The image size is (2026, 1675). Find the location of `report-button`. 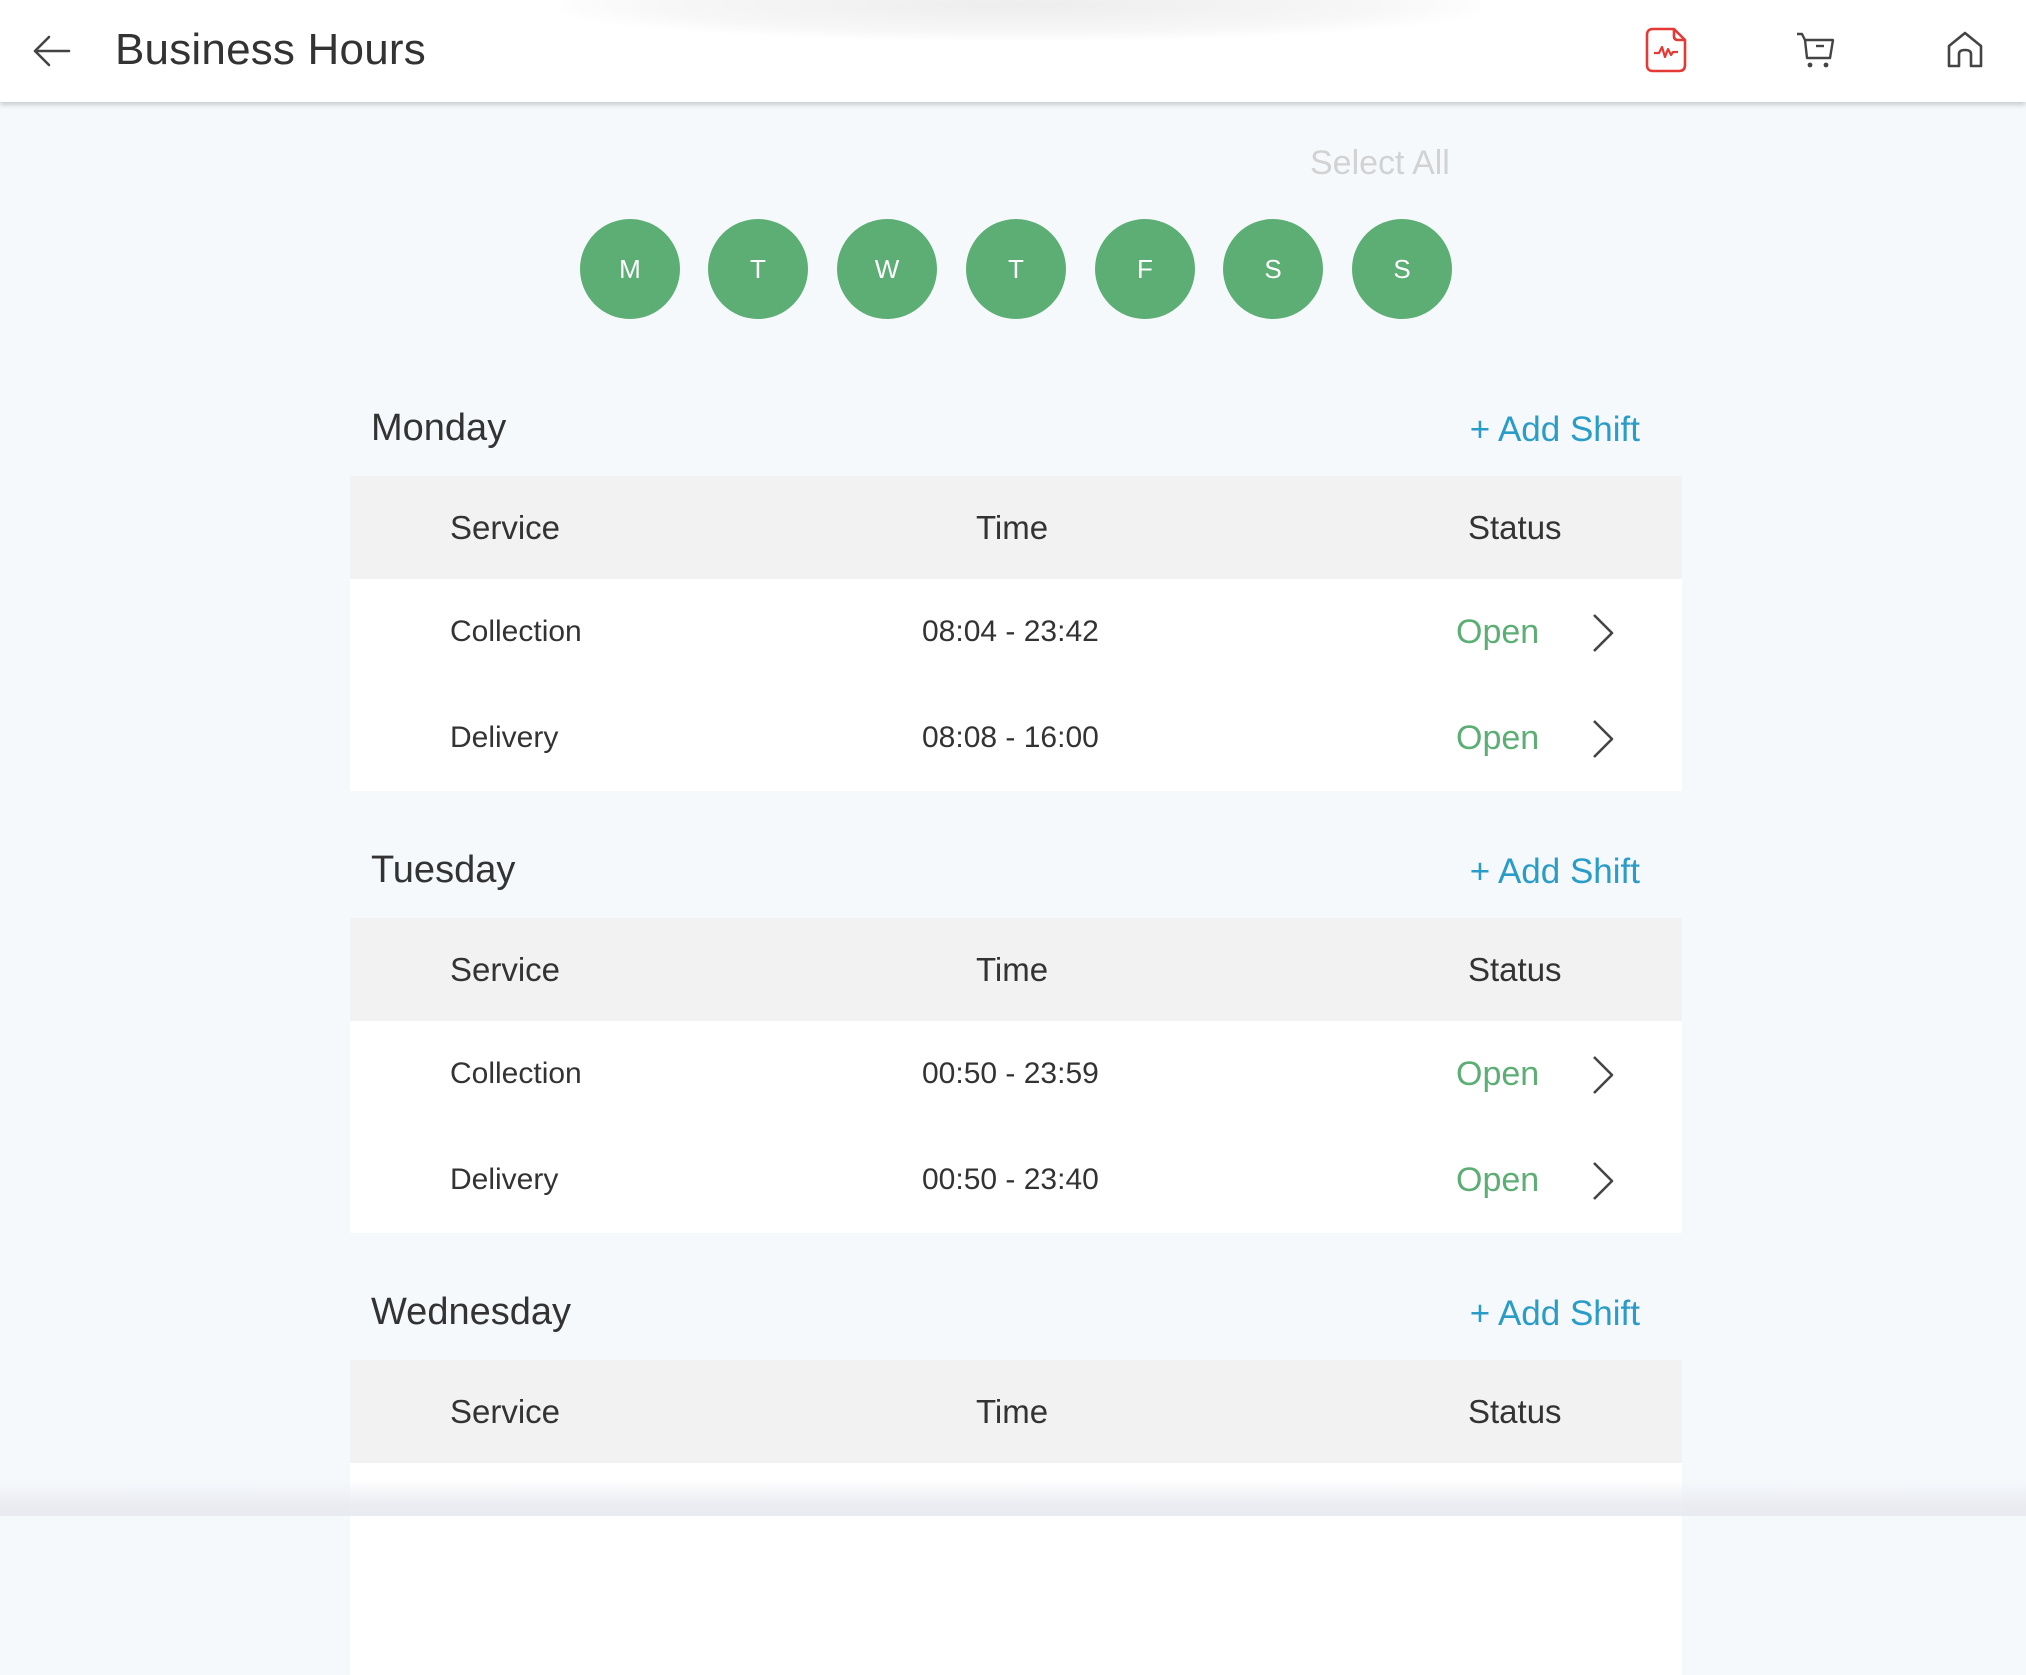

report-button is located at coordinates (1666, 50).